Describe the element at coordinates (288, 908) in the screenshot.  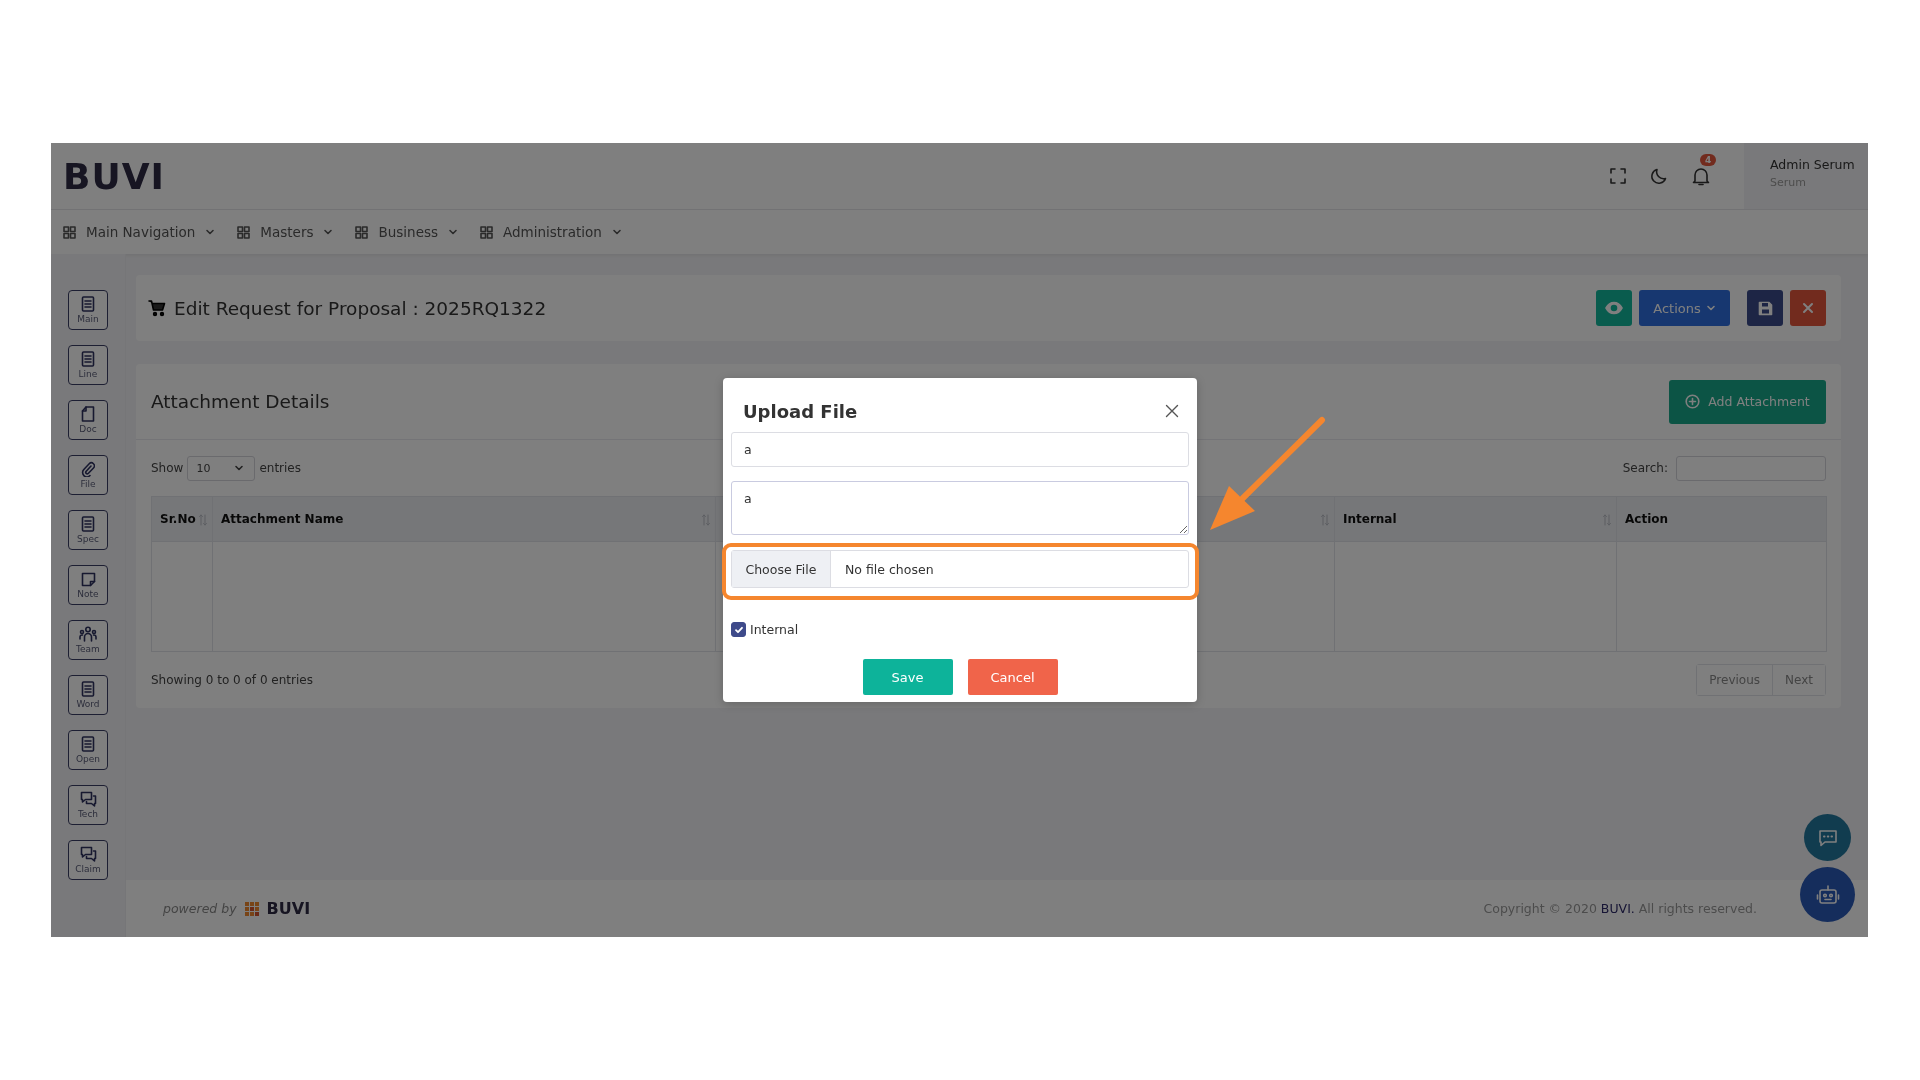
I see `footer-logo: BUVI` at that location.